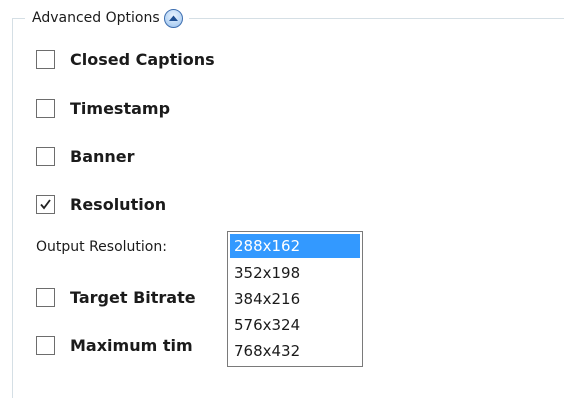 The height and width of the screenshot is (398, 564). I want to click on resolution-checkbox, so click(45, 204).